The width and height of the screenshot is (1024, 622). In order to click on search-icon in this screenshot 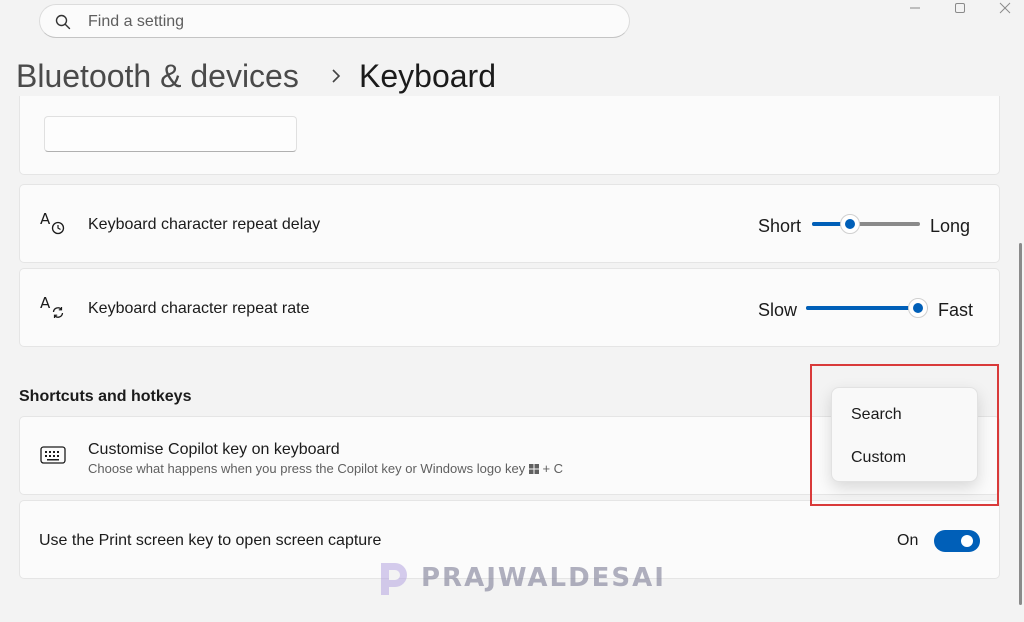, I will do `click(63, 22)`.